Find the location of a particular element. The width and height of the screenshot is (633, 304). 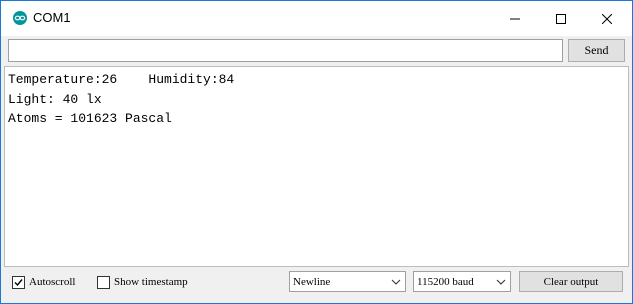

maximize-button is located at coordinates (561, 18).